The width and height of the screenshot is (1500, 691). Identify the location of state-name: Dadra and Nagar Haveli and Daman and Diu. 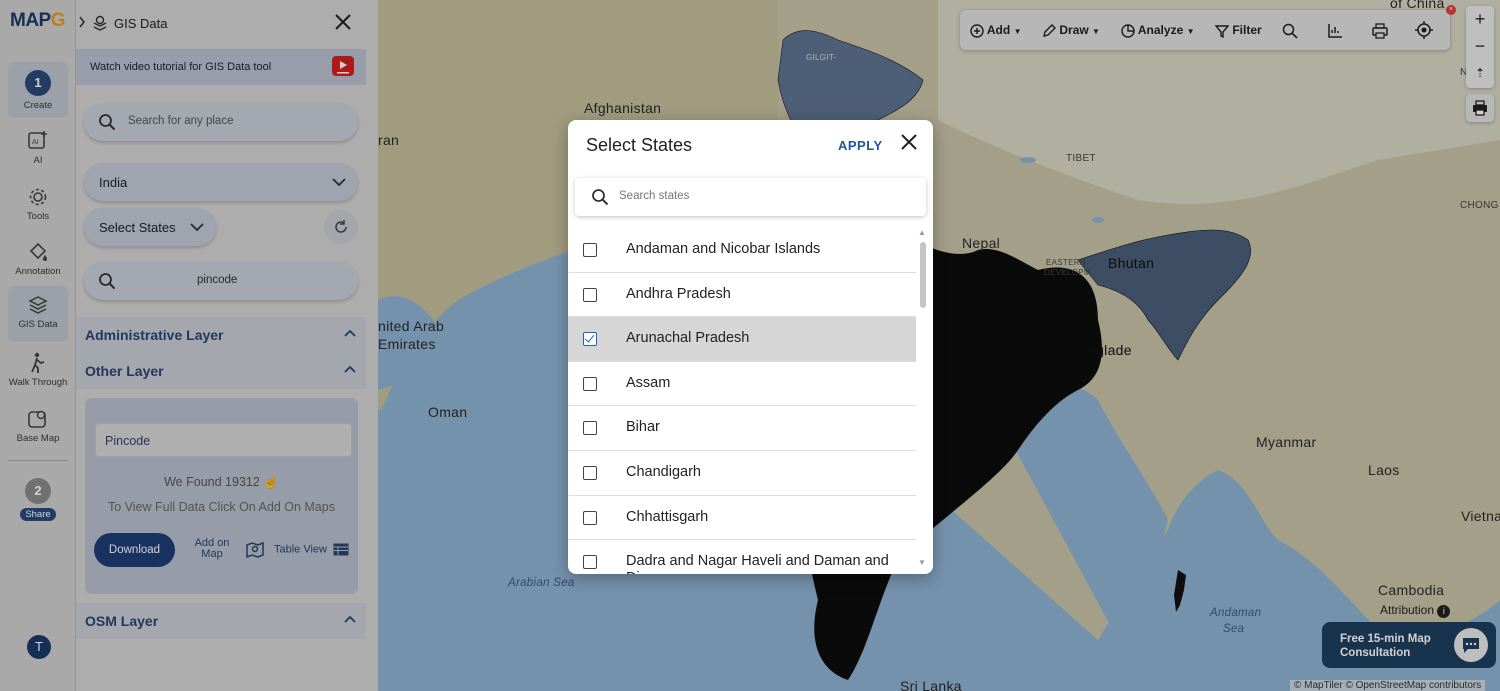
(757, 563).